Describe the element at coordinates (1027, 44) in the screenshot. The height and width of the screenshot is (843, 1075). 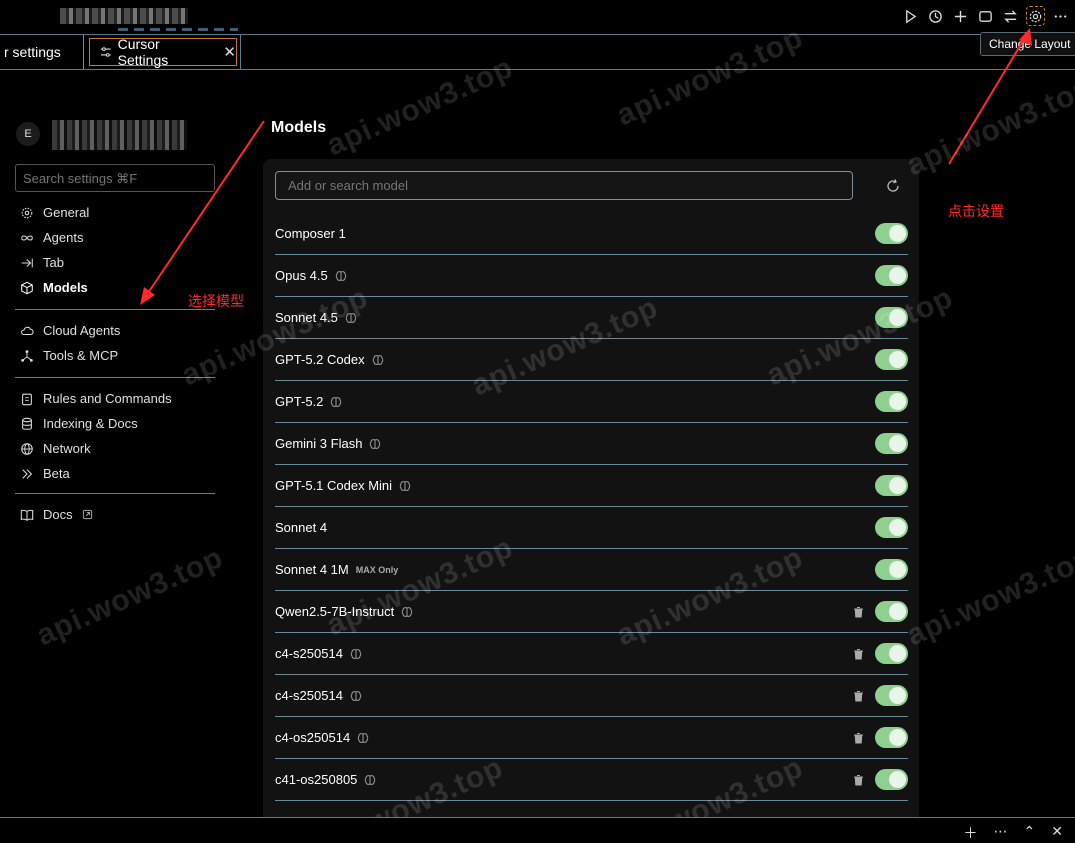
I see `tooltip: Change Layout` at that location.